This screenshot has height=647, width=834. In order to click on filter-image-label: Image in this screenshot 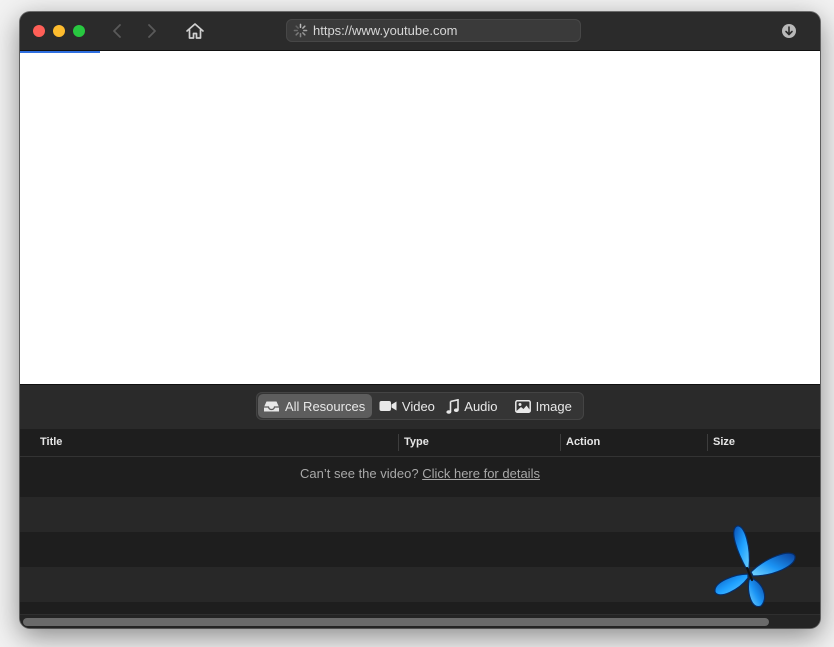, I will do `click(553, 406)`.